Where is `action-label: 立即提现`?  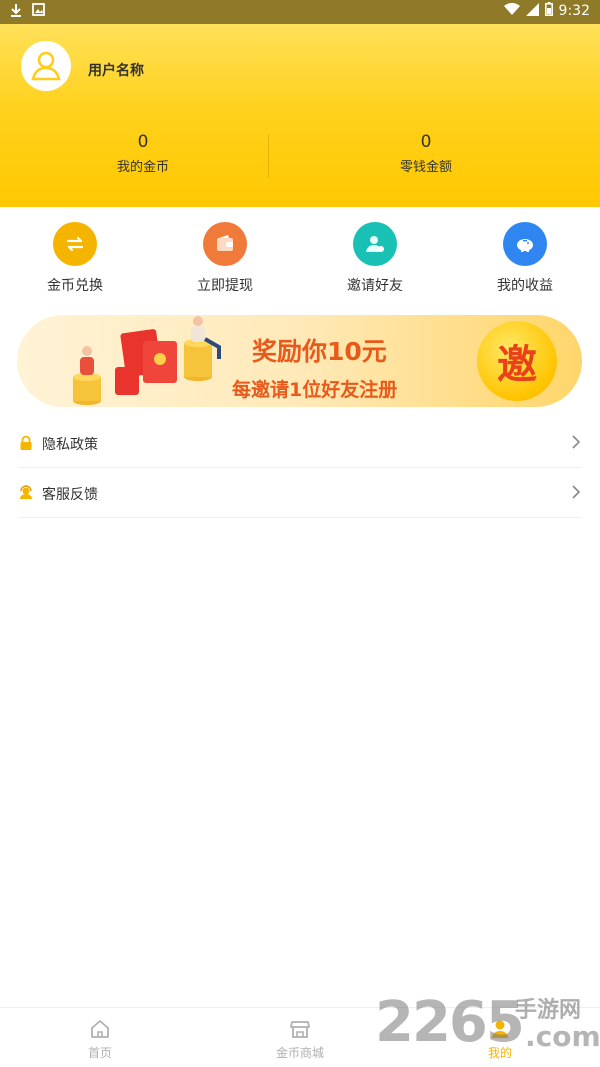 action-label: 立即提现 is located at coordinates (225, 286).